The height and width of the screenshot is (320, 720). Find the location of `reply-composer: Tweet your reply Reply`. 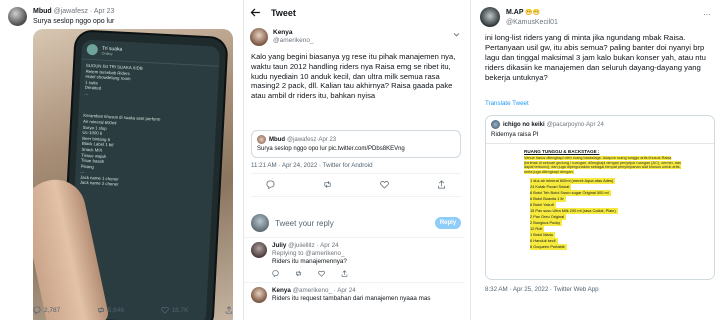

reply-composer: Tweet your reply Reply is located at coordinates (356, 223).